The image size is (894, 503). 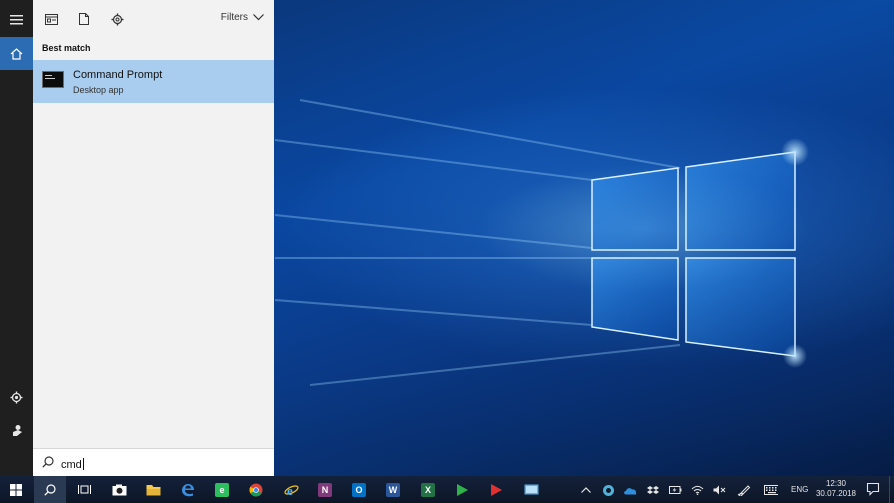 I want to click on taskbar-app-internet-explorer: e, so click(x=291, y=489).